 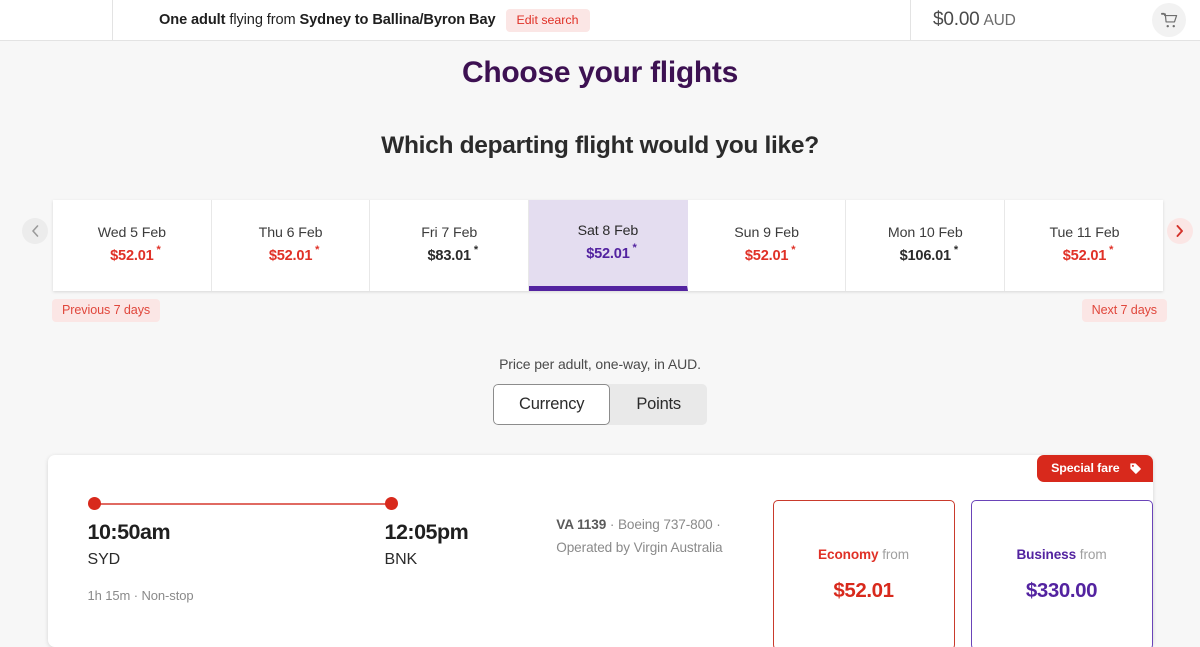 I want to click on date-scroll-next-button, so click(x=1180, y=231).